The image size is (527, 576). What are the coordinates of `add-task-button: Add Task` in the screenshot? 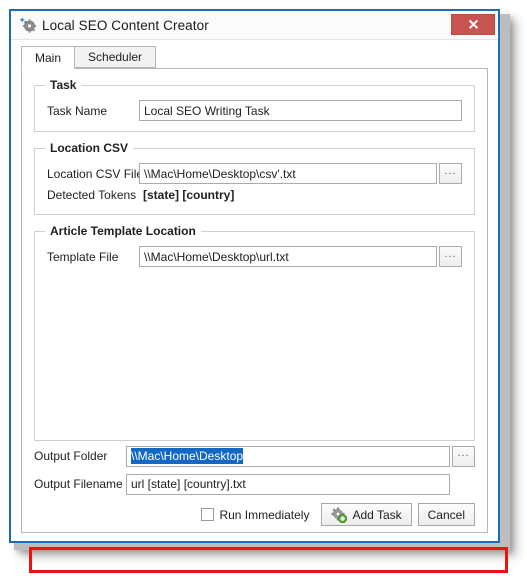 It's located at (366, 514).